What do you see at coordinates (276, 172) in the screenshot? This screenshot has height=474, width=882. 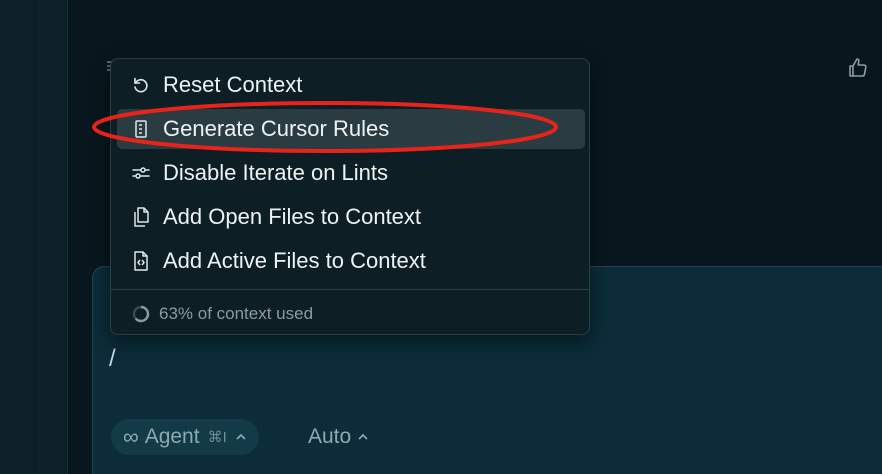 I see `menu-item-label: Disable Iterate on Lints` at bounding box center [276, 172].